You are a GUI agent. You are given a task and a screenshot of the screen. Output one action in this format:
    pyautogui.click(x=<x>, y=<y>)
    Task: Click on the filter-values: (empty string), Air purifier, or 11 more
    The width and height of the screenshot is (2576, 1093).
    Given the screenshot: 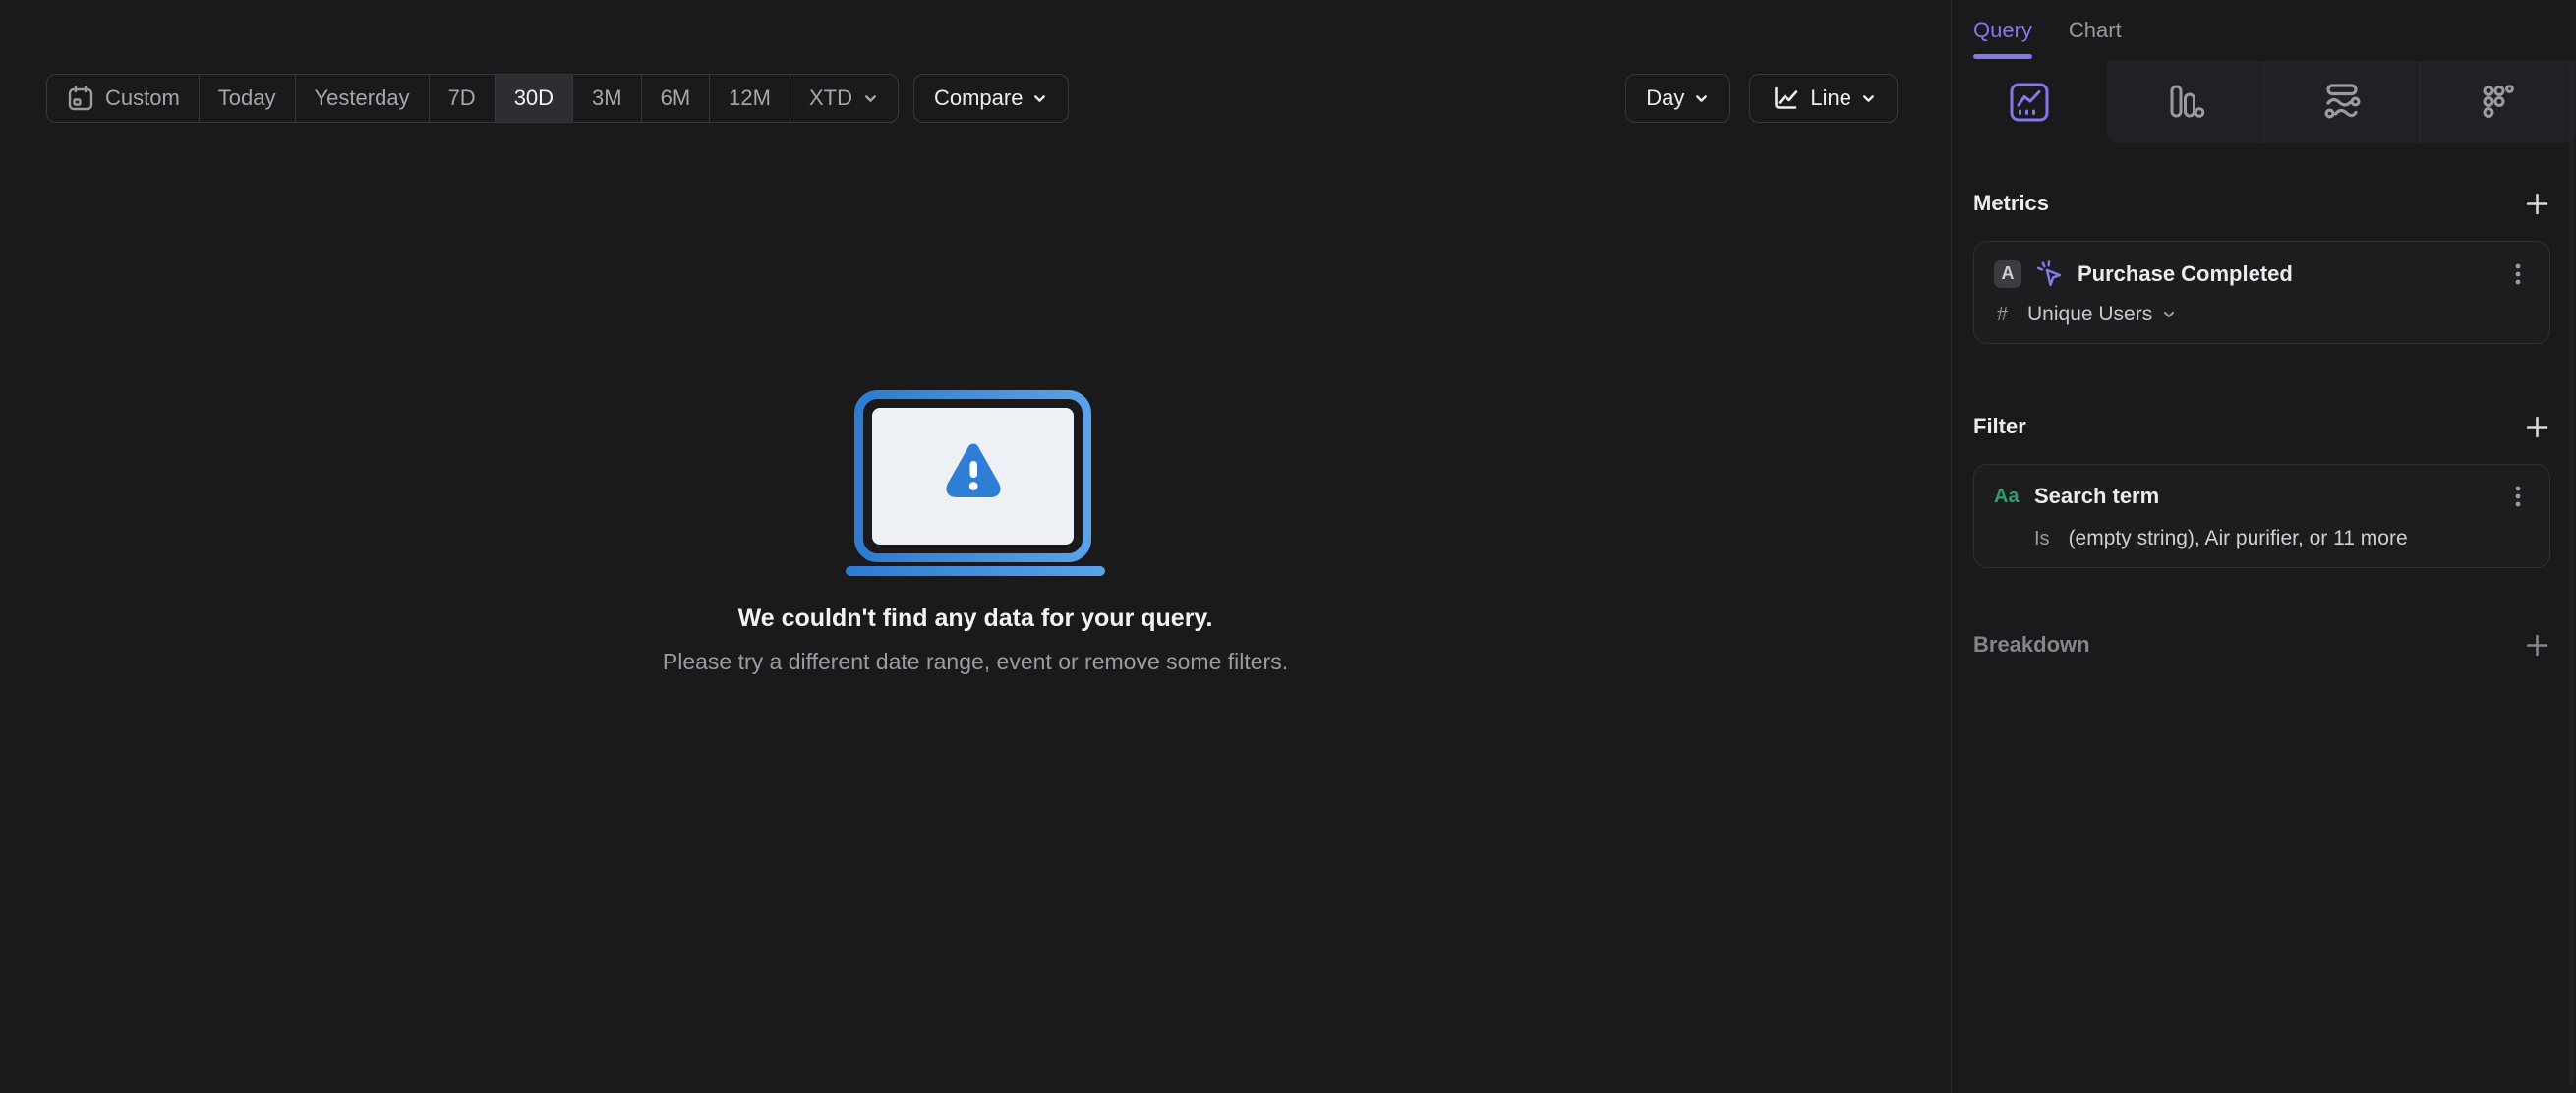 What is the action you would take?
    pyautogui.click(x=2238, y=538)
    